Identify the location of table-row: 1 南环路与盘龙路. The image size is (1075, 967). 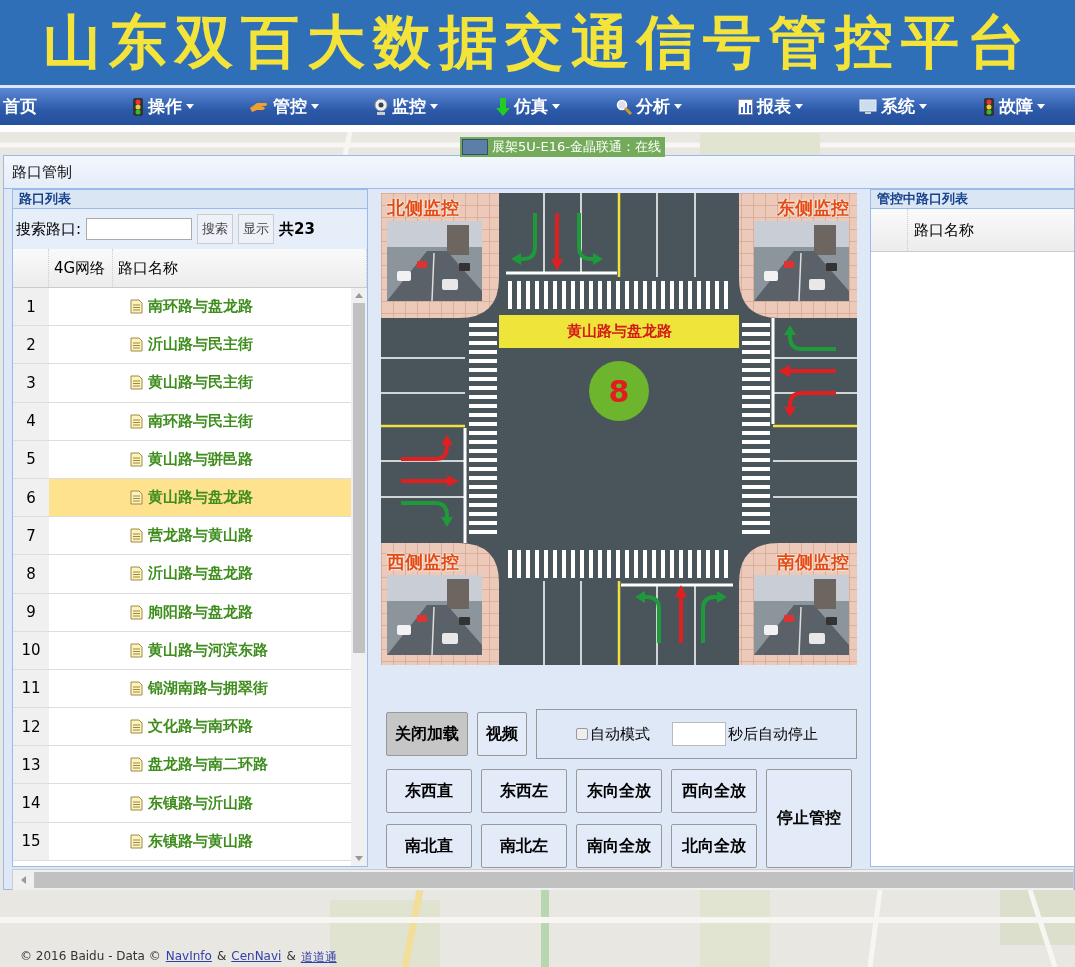
(182, 307).